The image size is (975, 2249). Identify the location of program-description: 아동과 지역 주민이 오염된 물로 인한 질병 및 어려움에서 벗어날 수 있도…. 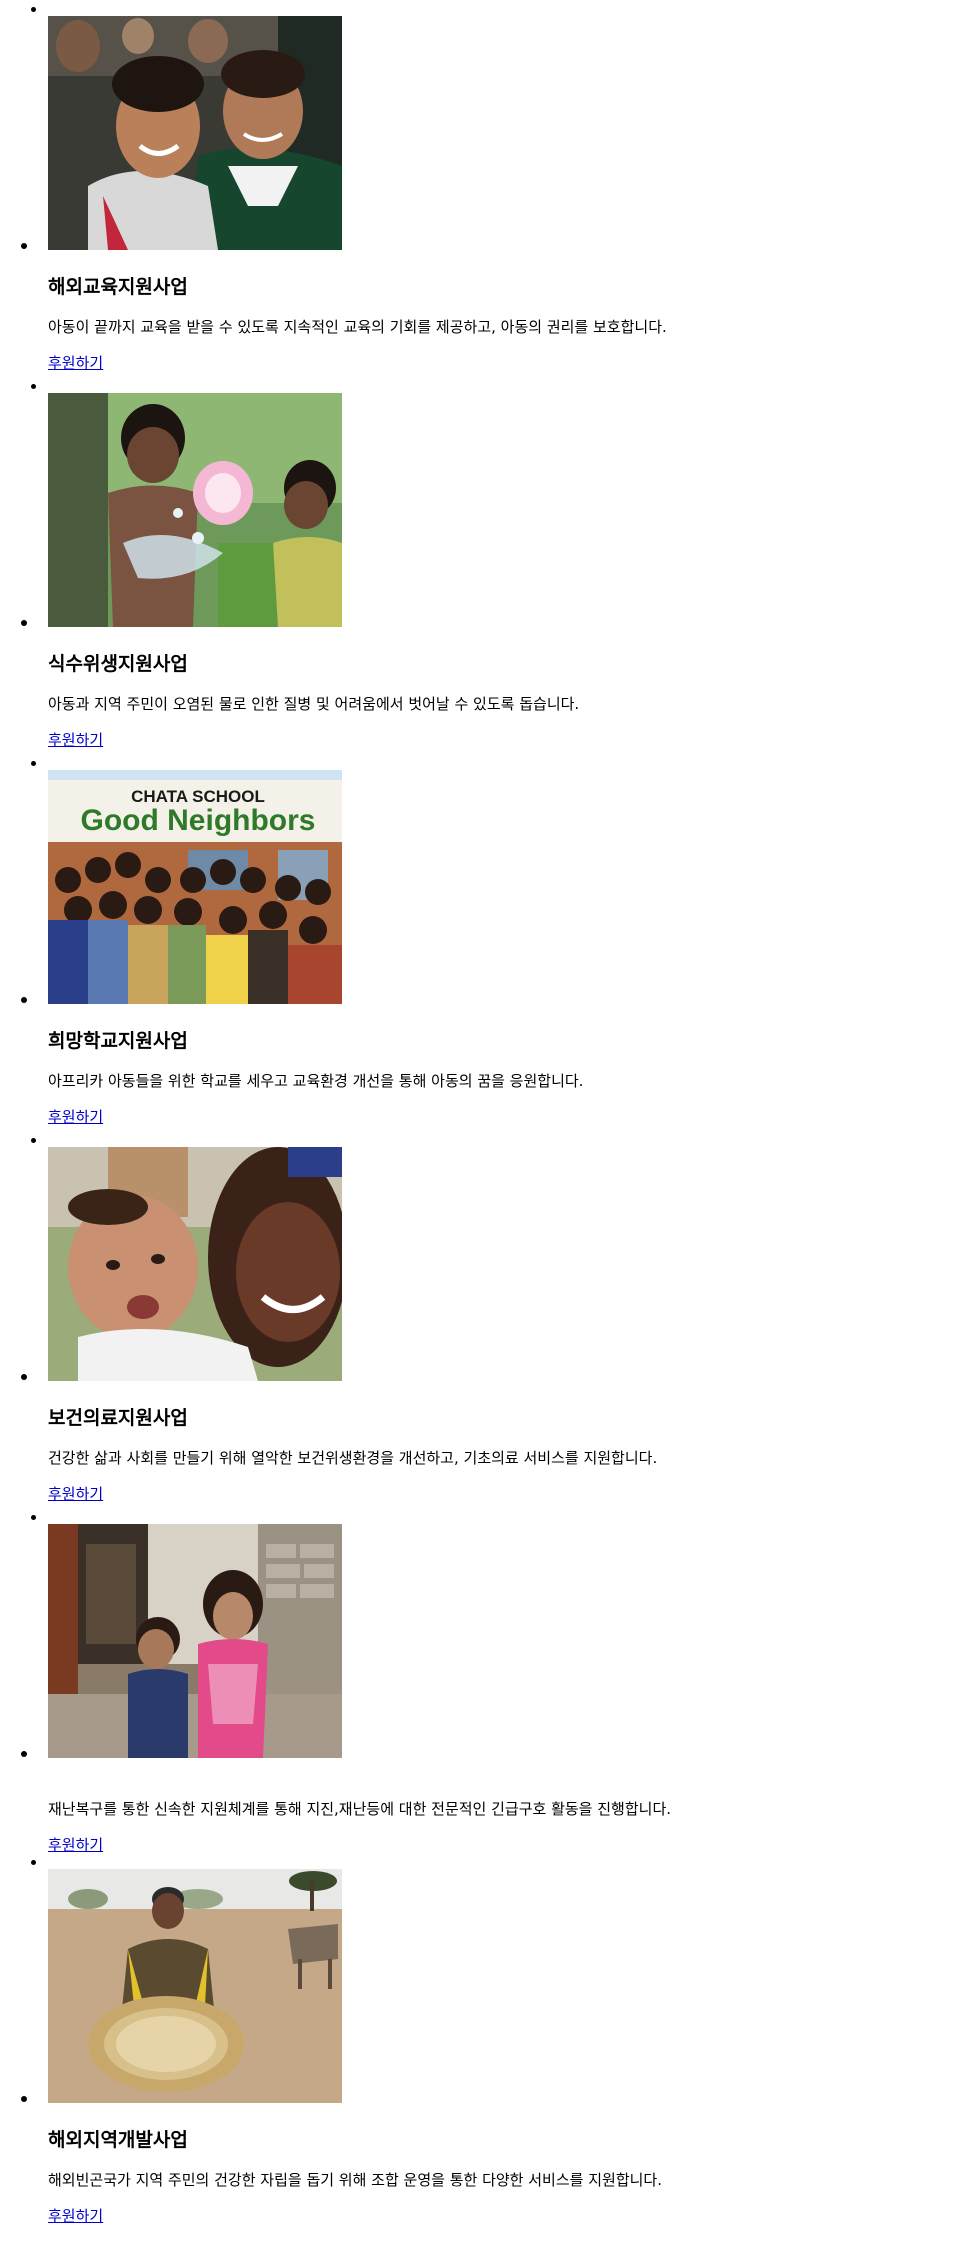
(314, 704).